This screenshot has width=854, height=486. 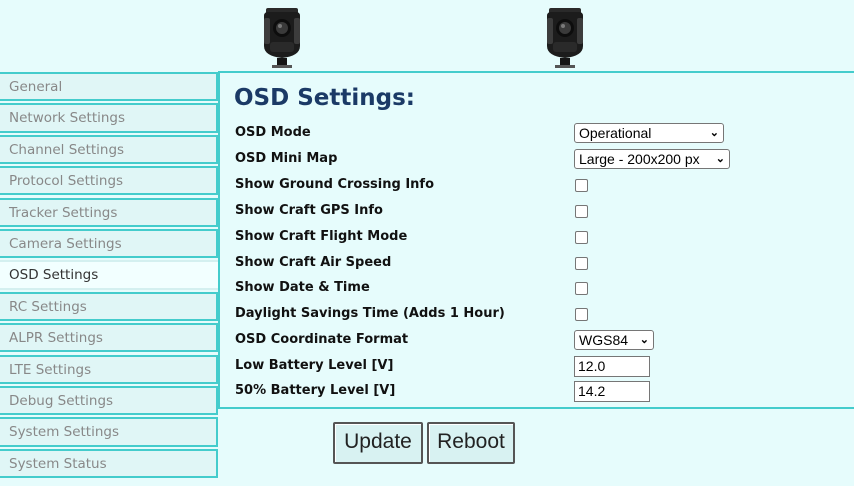 I want to click on daylight-savings-label: Daylight Savings Time (Adds 1 Hour), so click(x=370, y=313).